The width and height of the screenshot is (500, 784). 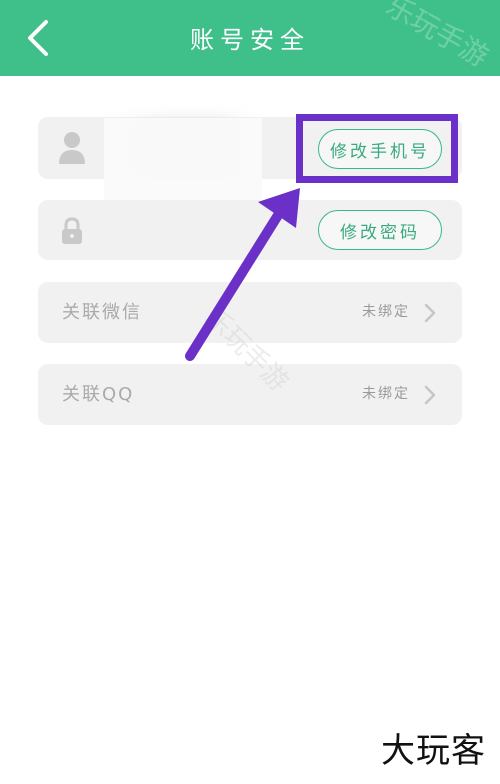 What do you see at coordinates (380, 230) in the screenshot?
I see `change-password-button: 修改密码` at bounding box center [380, 230].